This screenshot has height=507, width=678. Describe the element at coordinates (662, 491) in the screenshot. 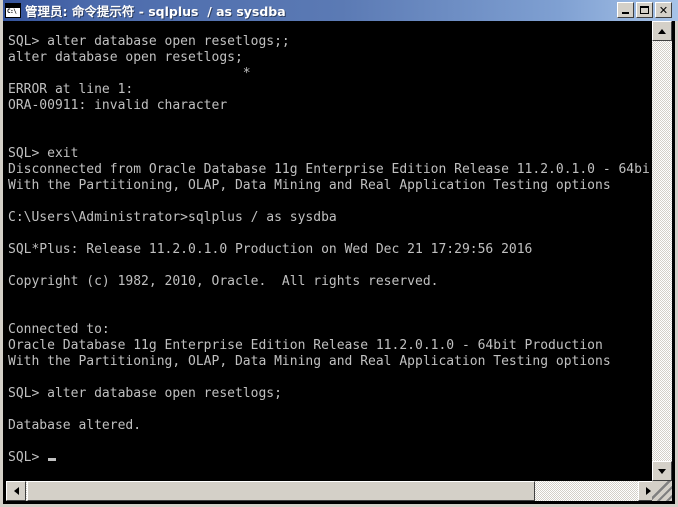

I see `resize-grip` at that location.